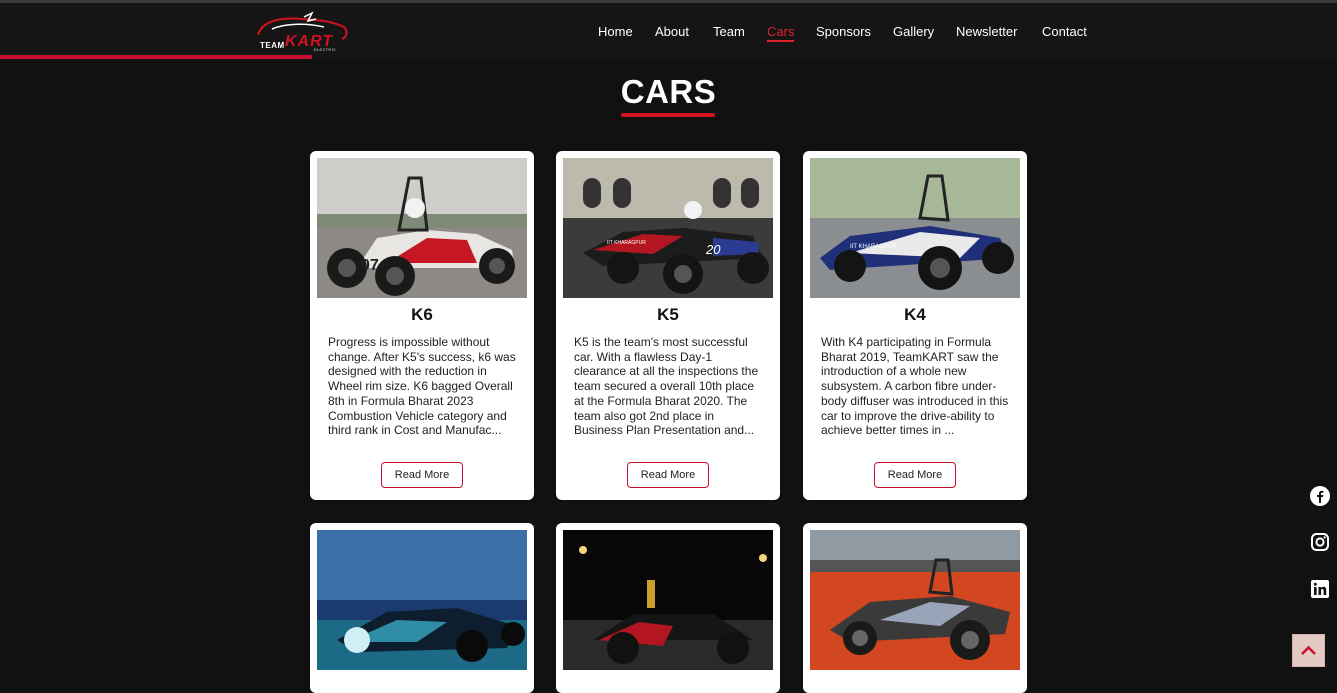 The width and height of the screenshot is (1337, 693). I want to click on car-card-k3, so click(422, 608).